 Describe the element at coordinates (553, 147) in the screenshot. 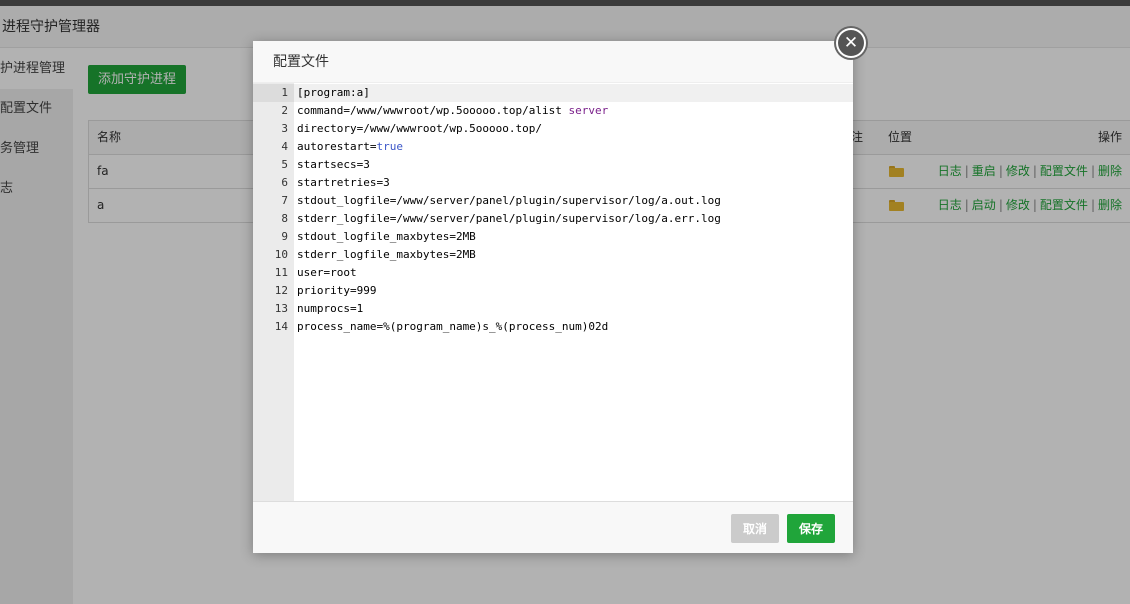

I see `code-line: 4 autorestart=true` at that location.